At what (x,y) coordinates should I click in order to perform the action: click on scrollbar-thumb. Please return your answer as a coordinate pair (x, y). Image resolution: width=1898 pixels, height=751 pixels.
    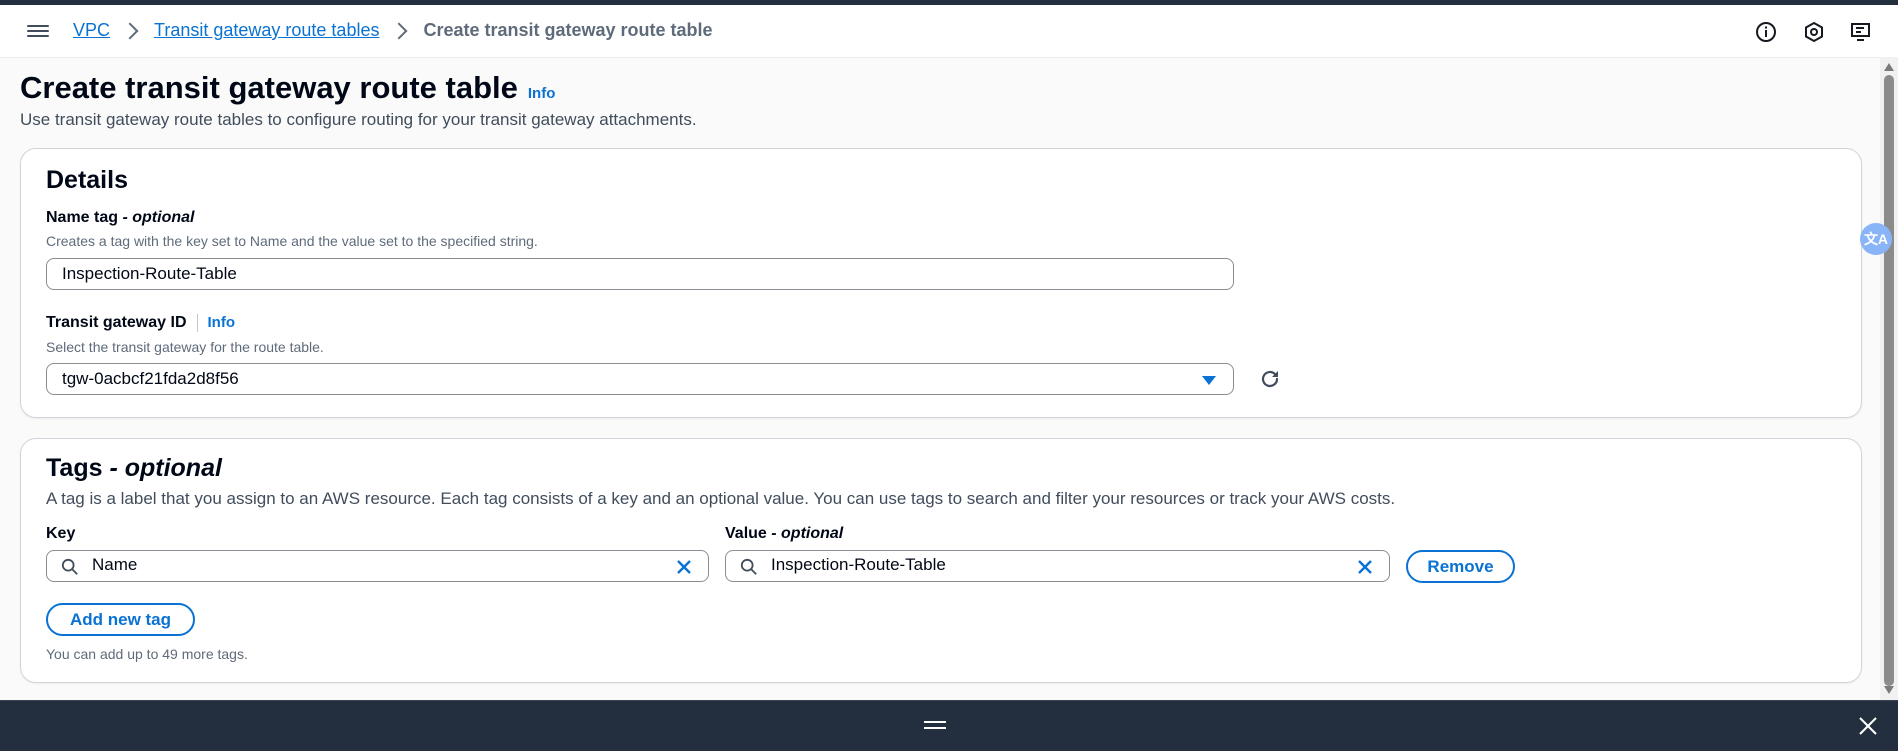
    Looking at the image, I should click on (1889, 380).